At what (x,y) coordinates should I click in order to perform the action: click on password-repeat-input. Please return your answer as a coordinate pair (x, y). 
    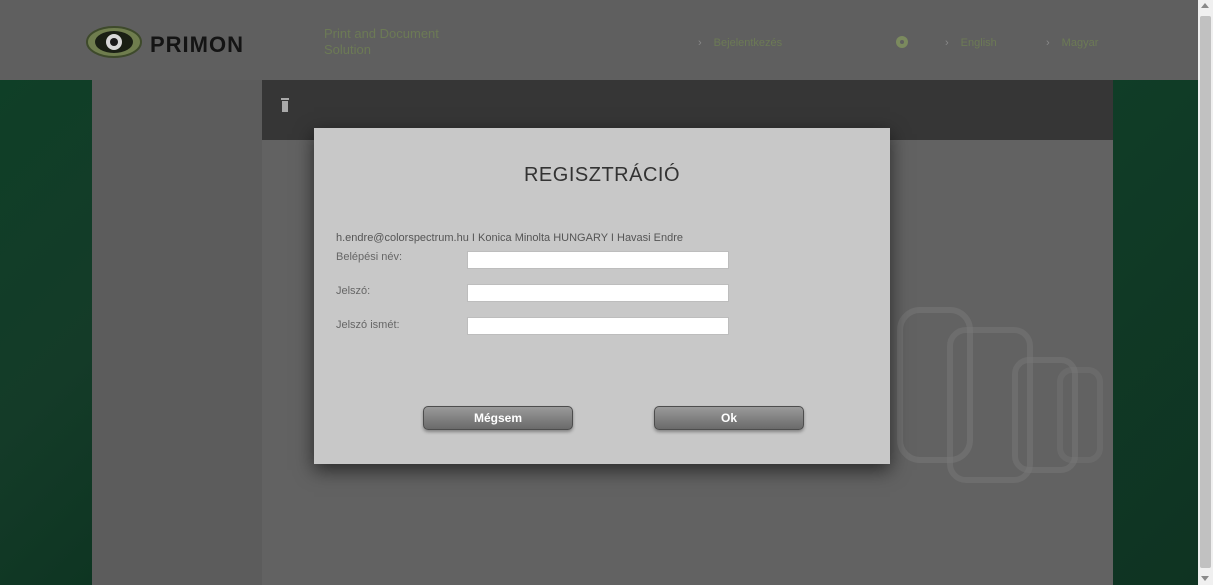
    Looking at the image, I should click on (598, 326).